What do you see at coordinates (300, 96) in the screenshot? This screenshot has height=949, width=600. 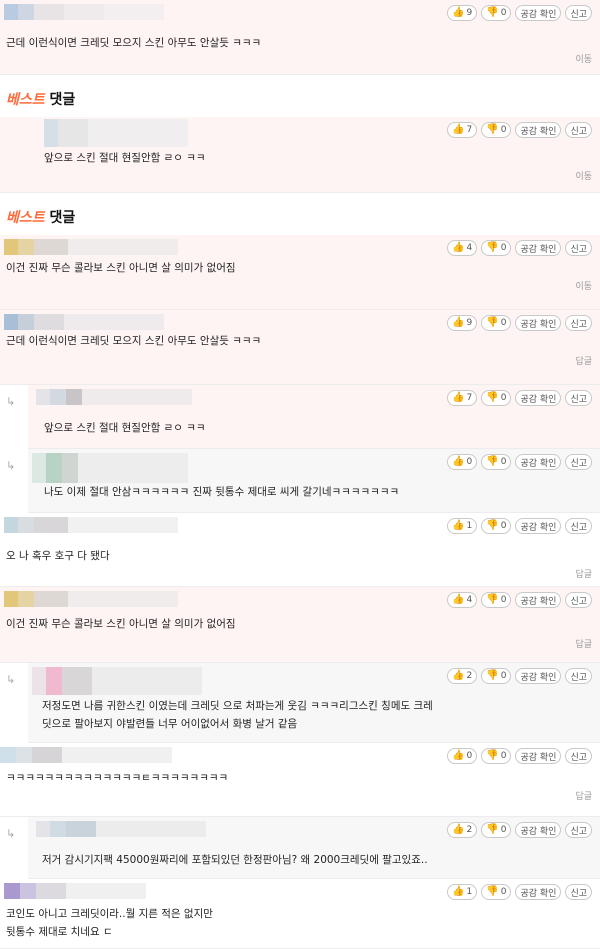 I see `best-comments-header: 베스트 댓글` at bounding box center [300, 96].